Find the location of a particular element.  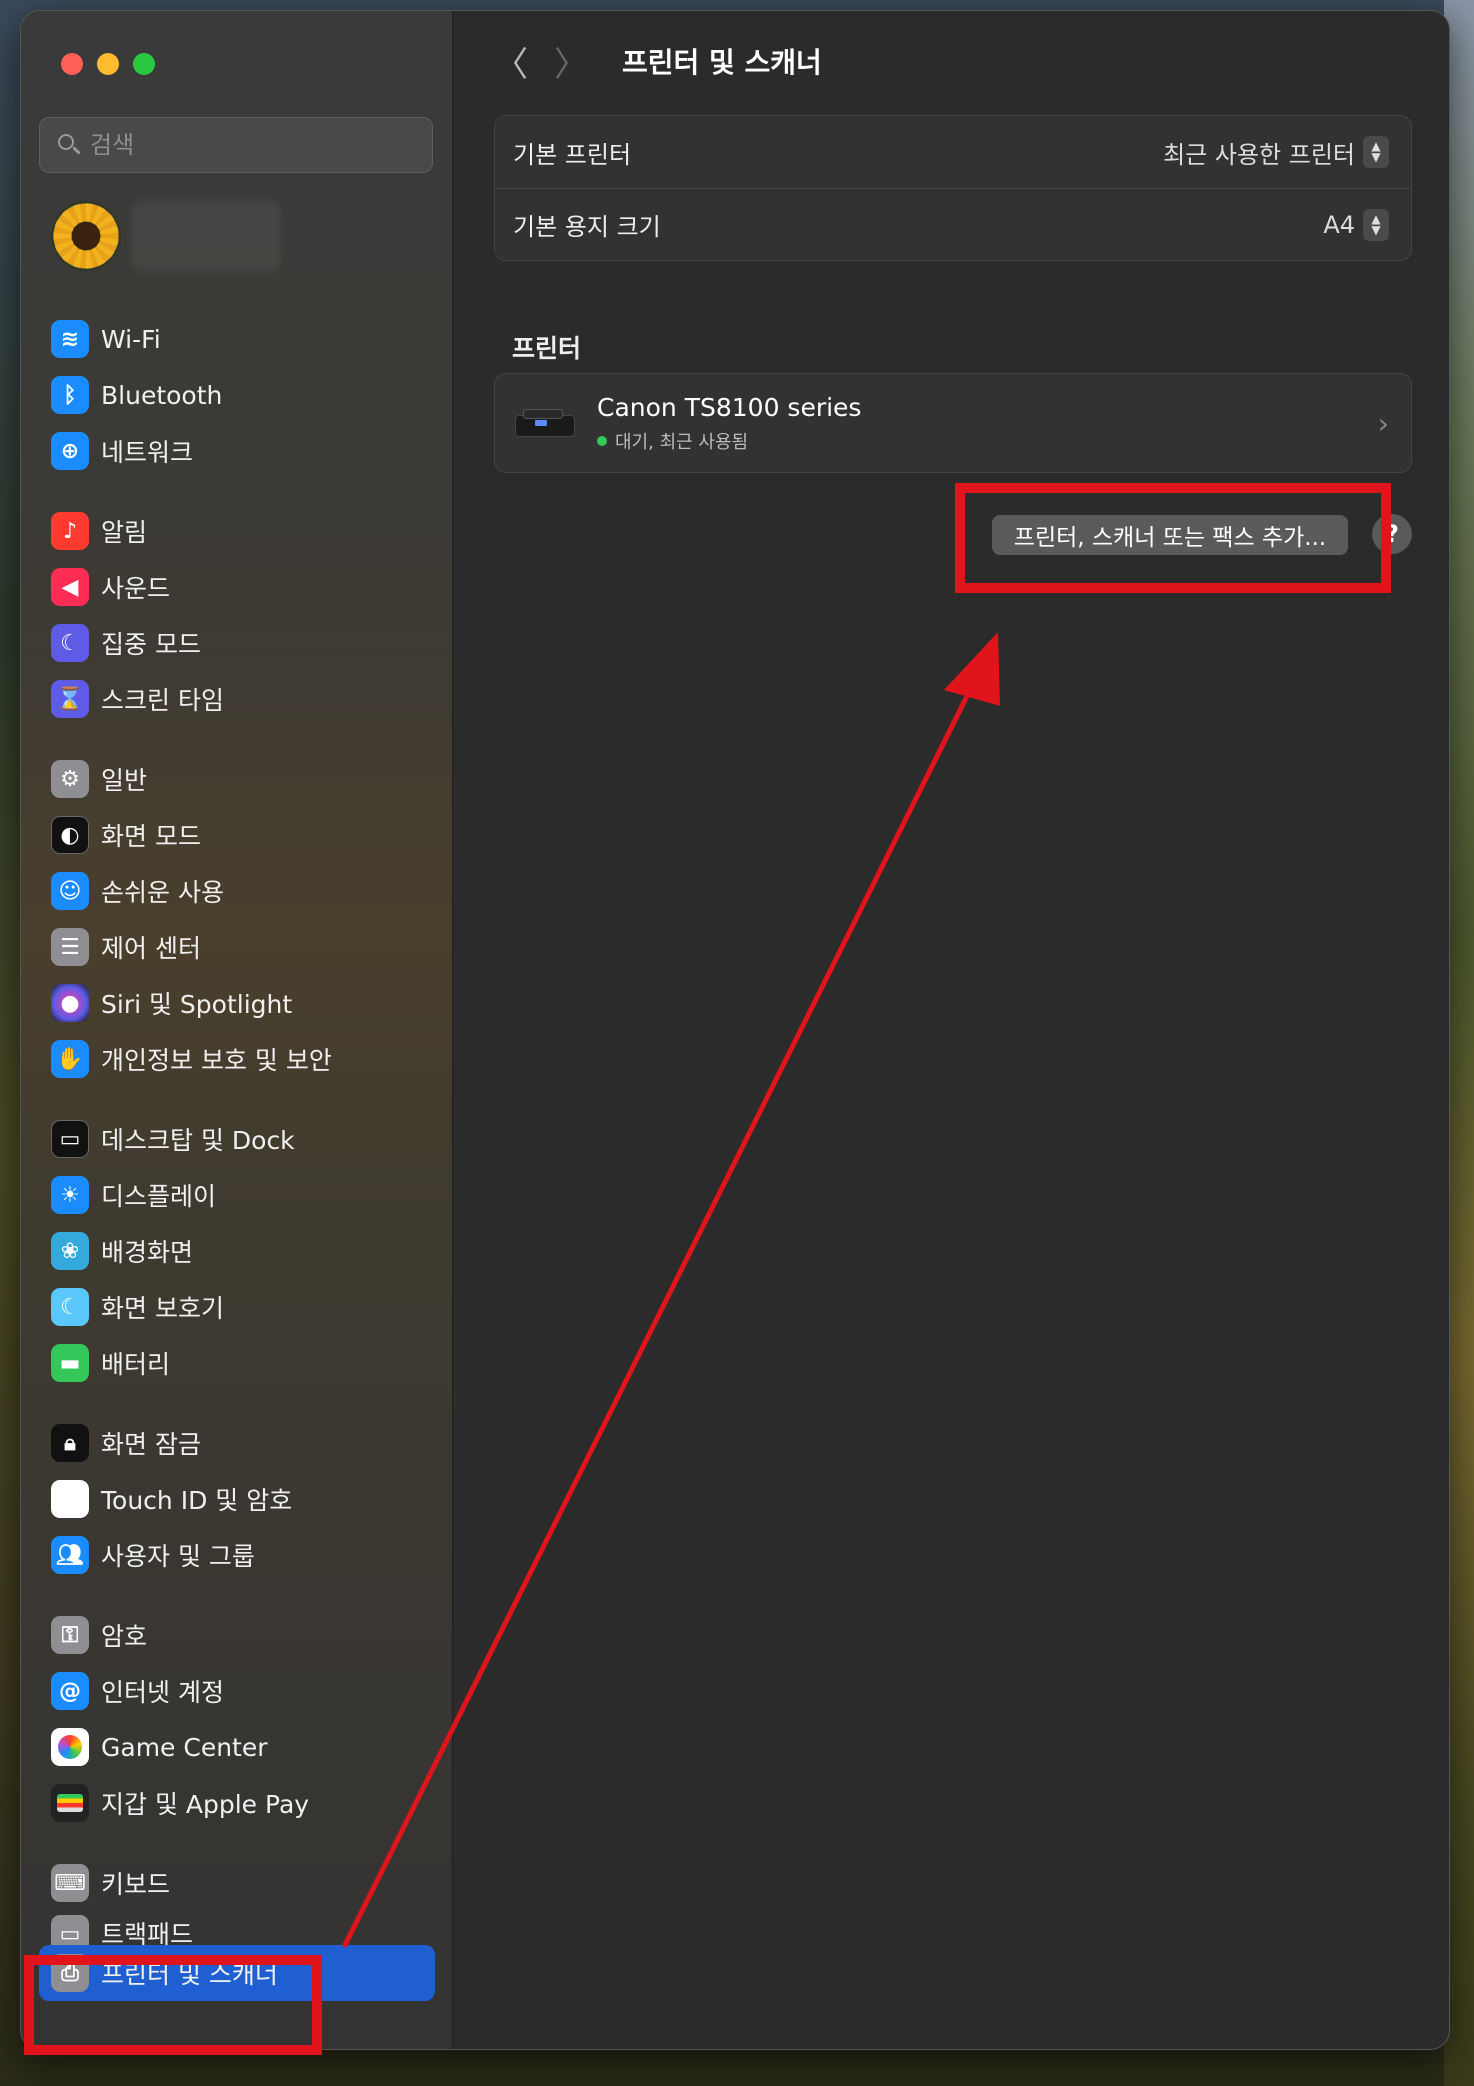

battery-icon: ▬ is located at coordinates (70, 1363).